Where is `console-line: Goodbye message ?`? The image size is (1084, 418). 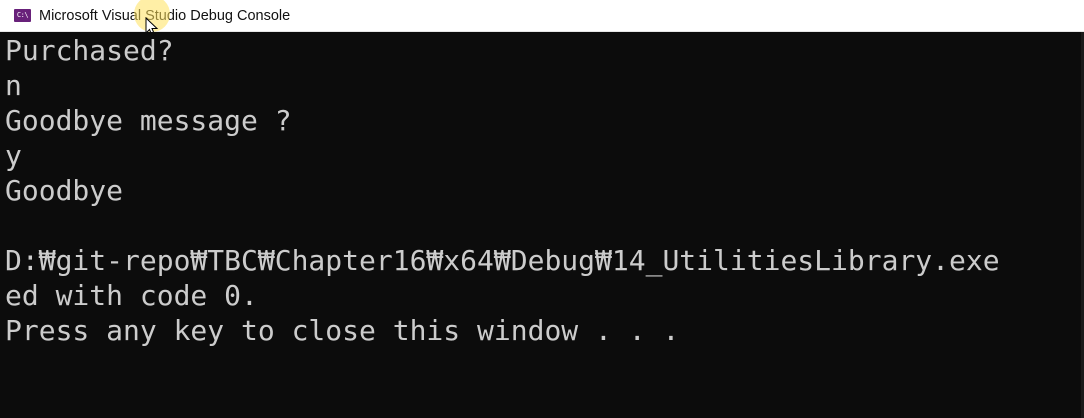
console-line: Goodbye message ? is located at coordinates (148, 120).